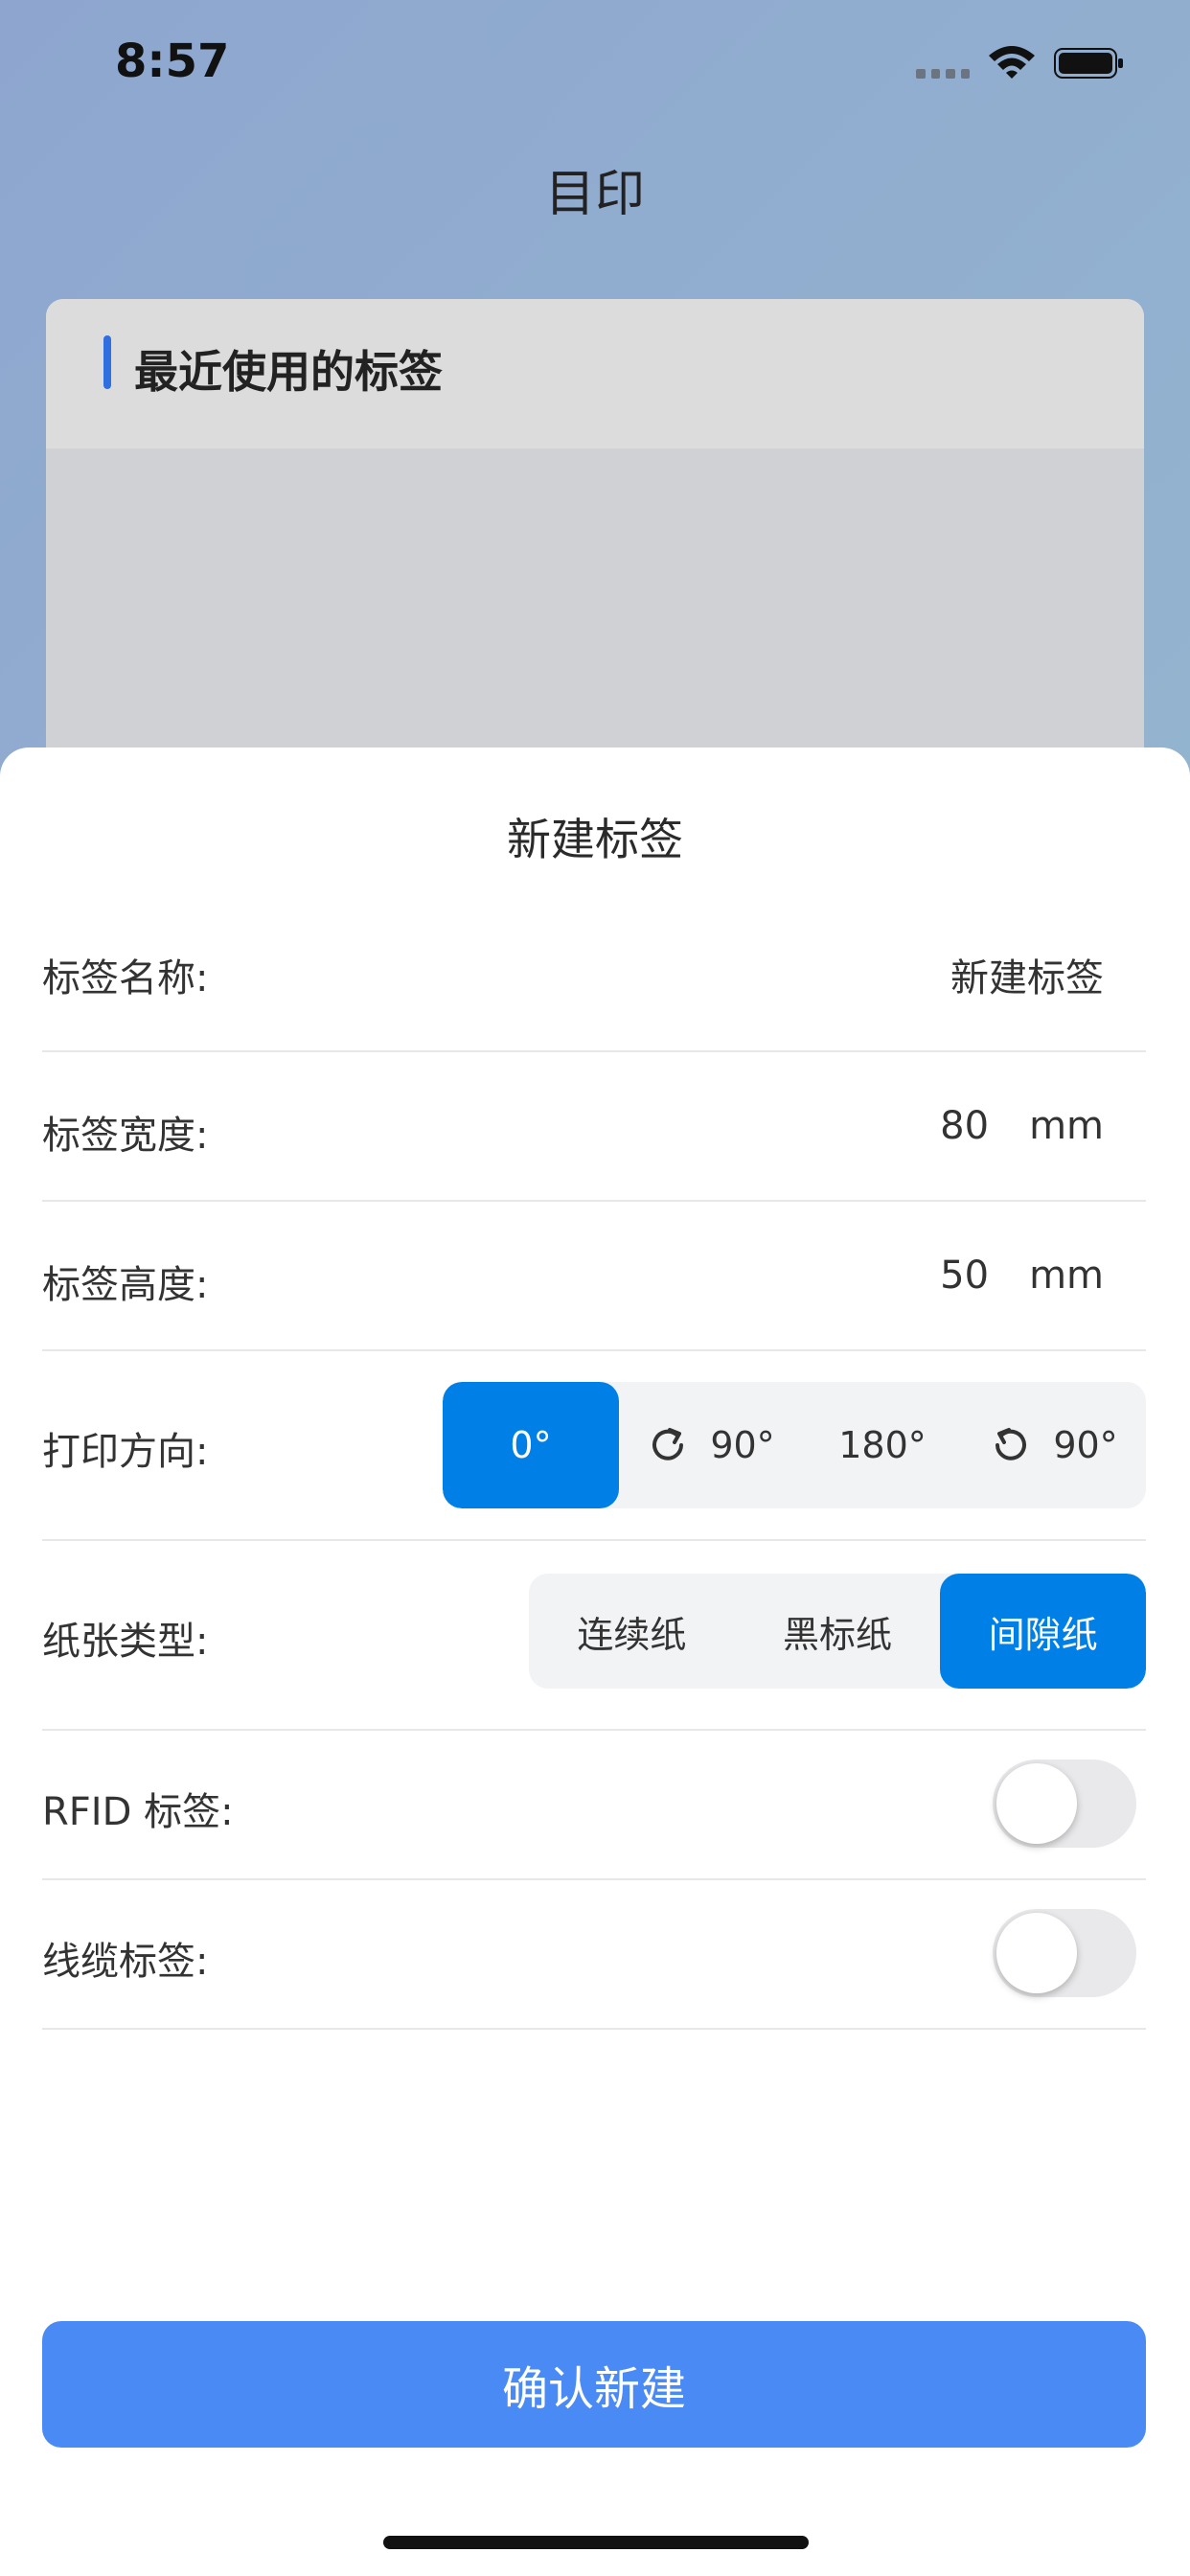  Describe the element at coordinates (1043, 1631) in the screenshot. I see `paper-type-gap: 间隙纸` at that location.